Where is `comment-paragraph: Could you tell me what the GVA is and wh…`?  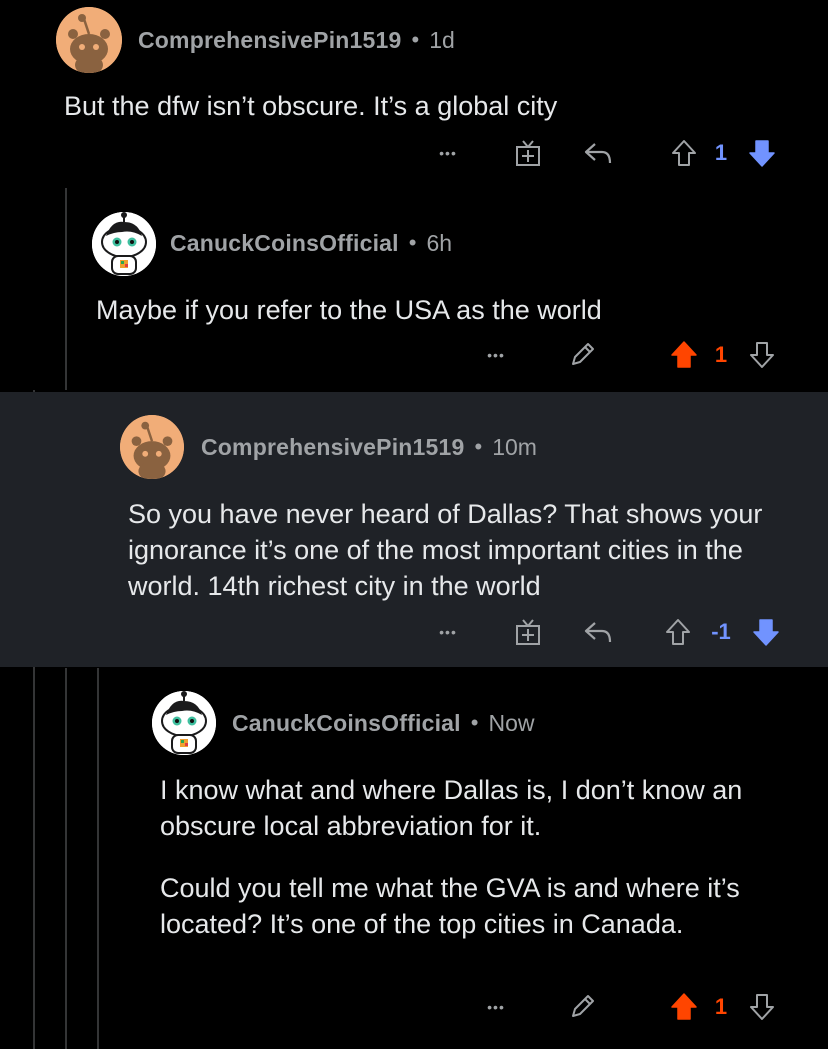 comment-paragraph: Could you tell me what the GVA is and wh… is located at coordinates (450, 906).